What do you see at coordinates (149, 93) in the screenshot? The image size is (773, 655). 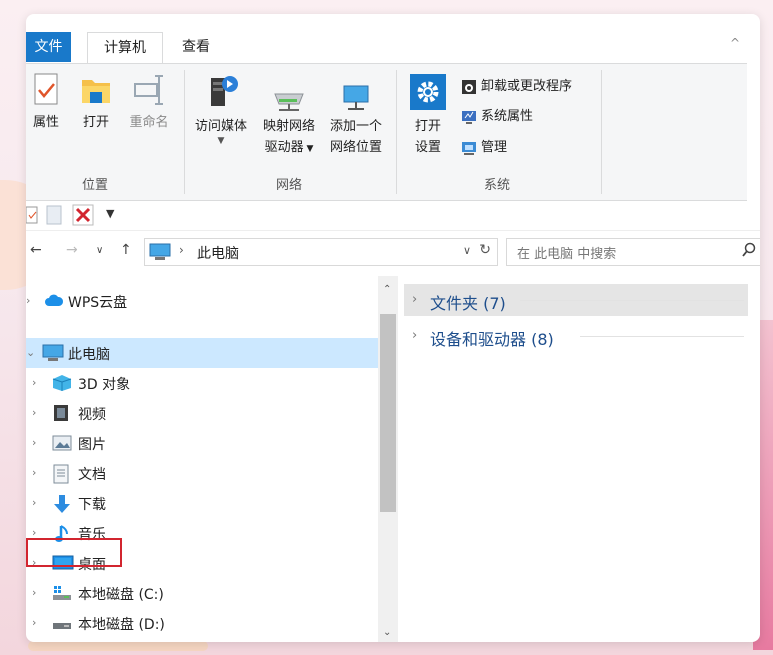 I see `rename-icon` at bounding box center [149, 93].